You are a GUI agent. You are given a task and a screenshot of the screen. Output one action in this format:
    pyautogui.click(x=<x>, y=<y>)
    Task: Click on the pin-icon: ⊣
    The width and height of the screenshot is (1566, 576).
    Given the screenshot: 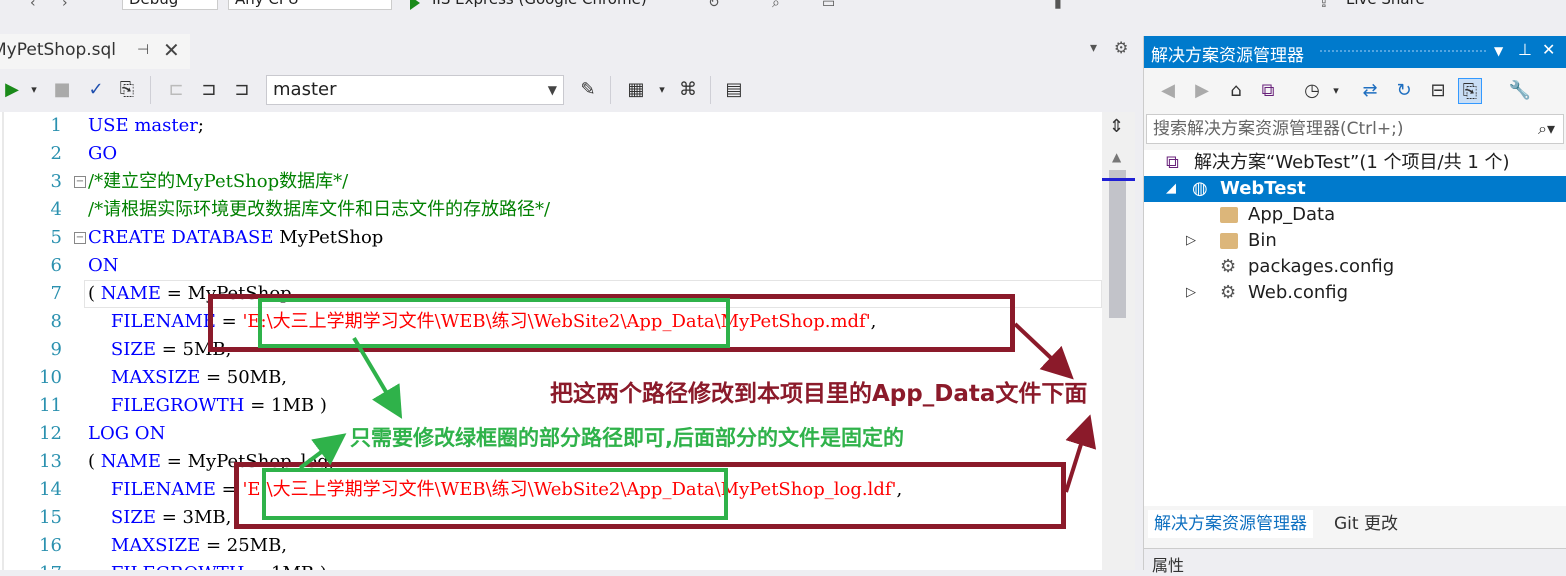 What is the action you would take?
    pyautogui.click(x=143, y=50)
    